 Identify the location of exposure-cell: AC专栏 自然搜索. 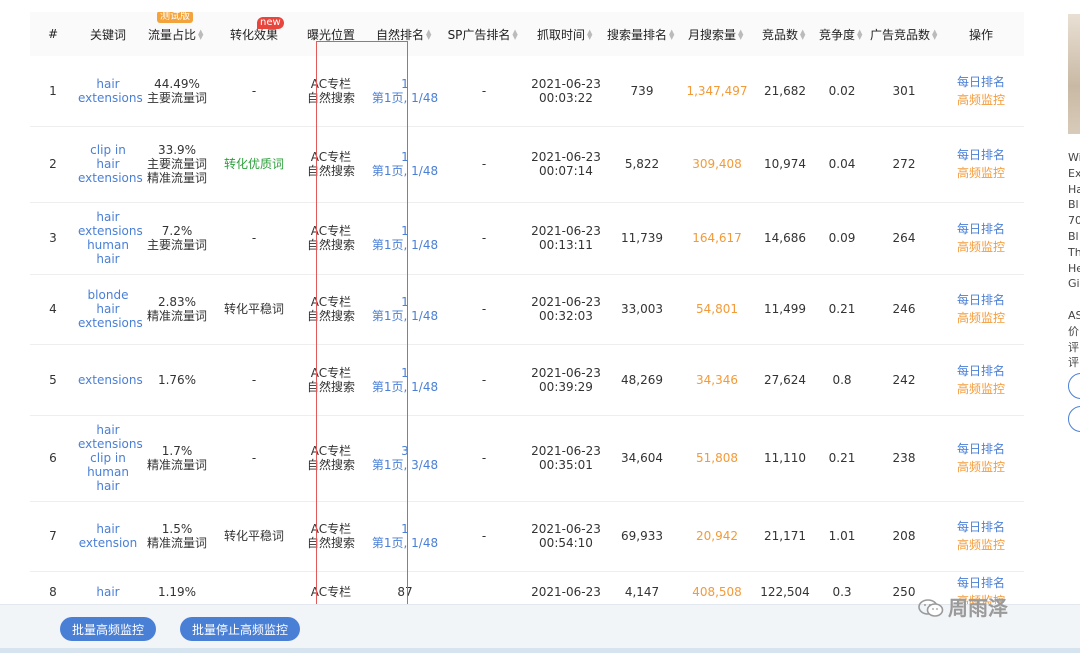
(331, 380).